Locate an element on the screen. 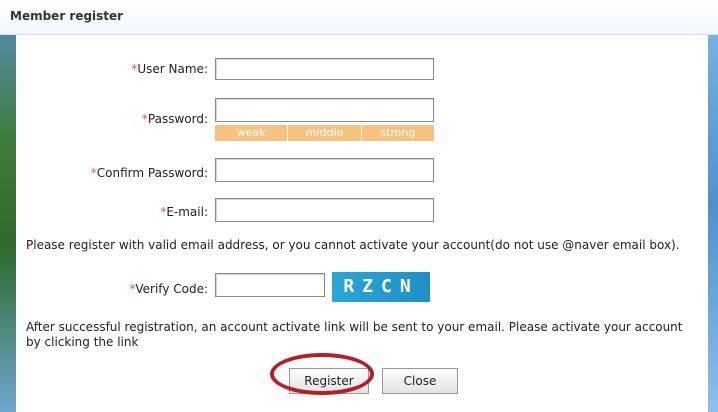 Image resolution: width=718 pixels, height=412 pixels. dialog-title: Member register is located at coordinates (67, 16).